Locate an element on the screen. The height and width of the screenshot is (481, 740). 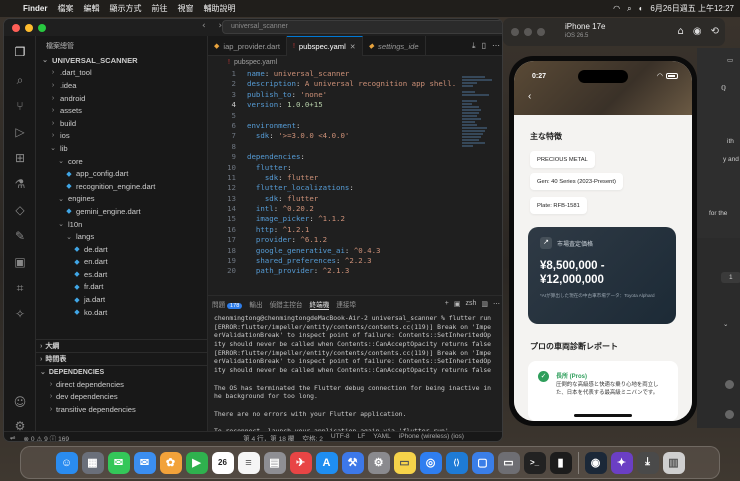
rotate-icon: ⟲ is located at coordinates (715, 31).